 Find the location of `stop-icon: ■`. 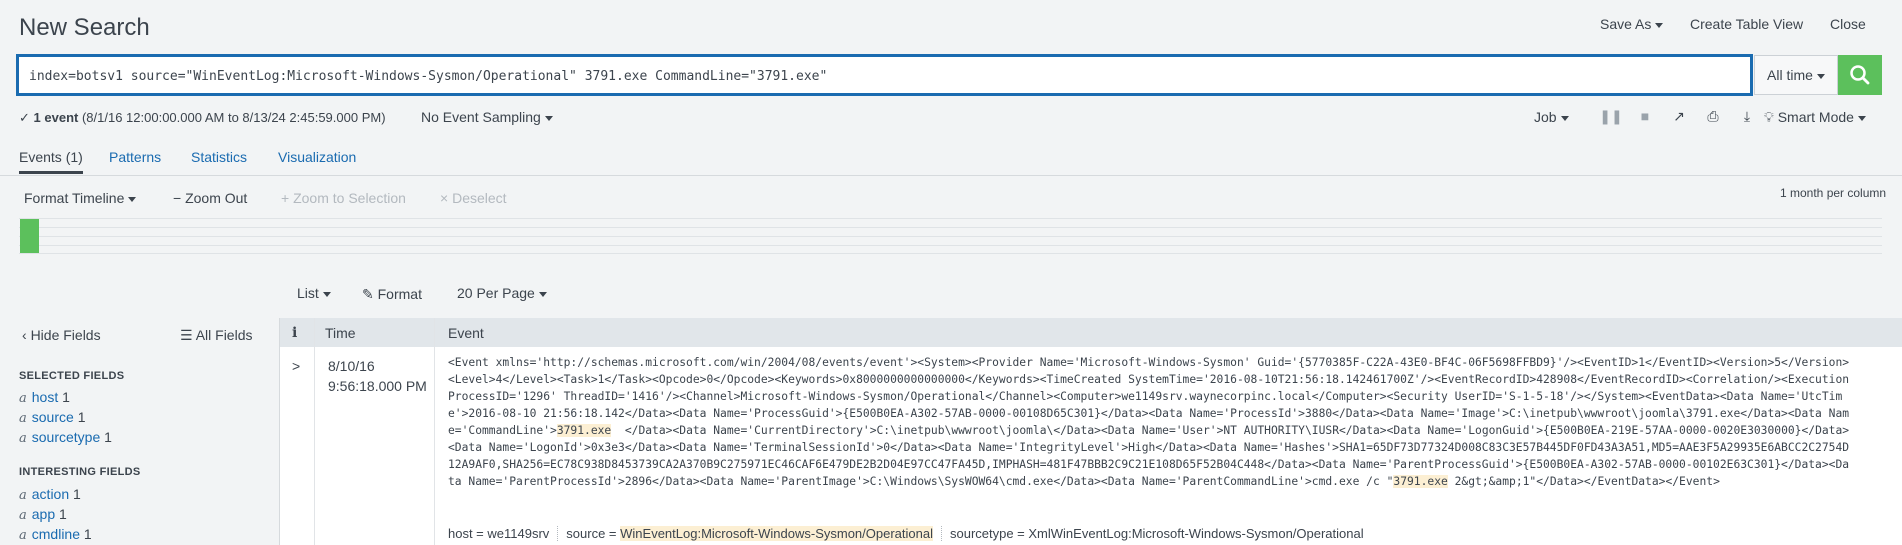

stop-icon: ■ is located at coordinates (1645, 116).